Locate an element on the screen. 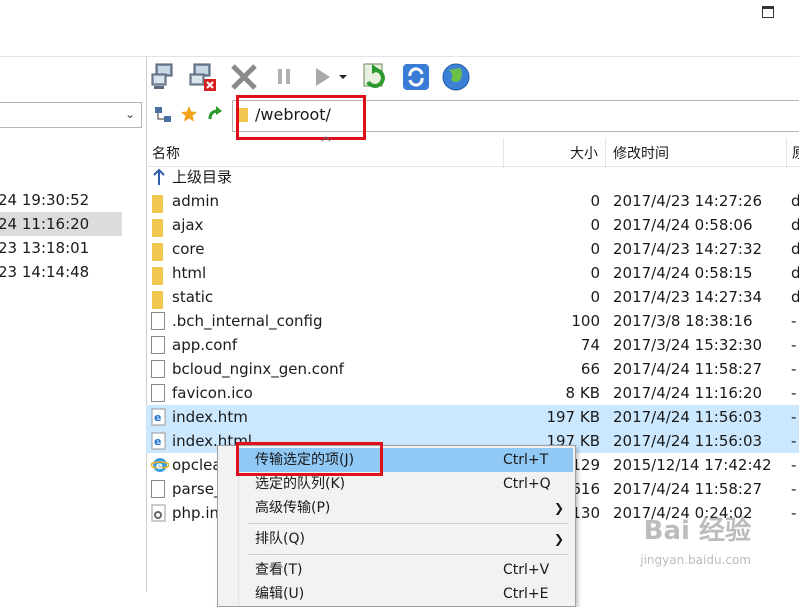 Image resolution: width=799 pixels, height=607 pixels. site-tree-icon is located at coordinates (163, 115).